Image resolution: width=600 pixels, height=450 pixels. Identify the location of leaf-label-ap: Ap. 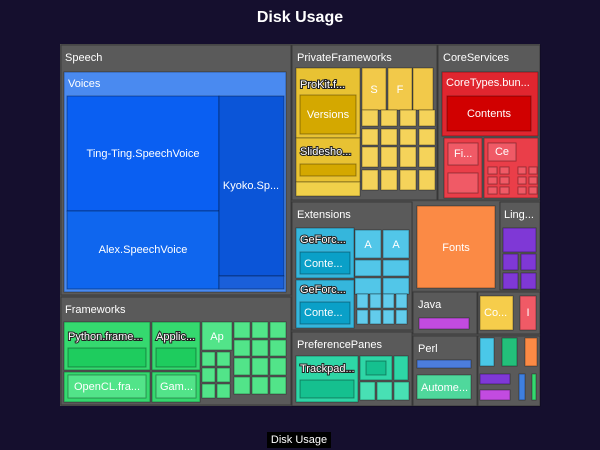
(216, 337).